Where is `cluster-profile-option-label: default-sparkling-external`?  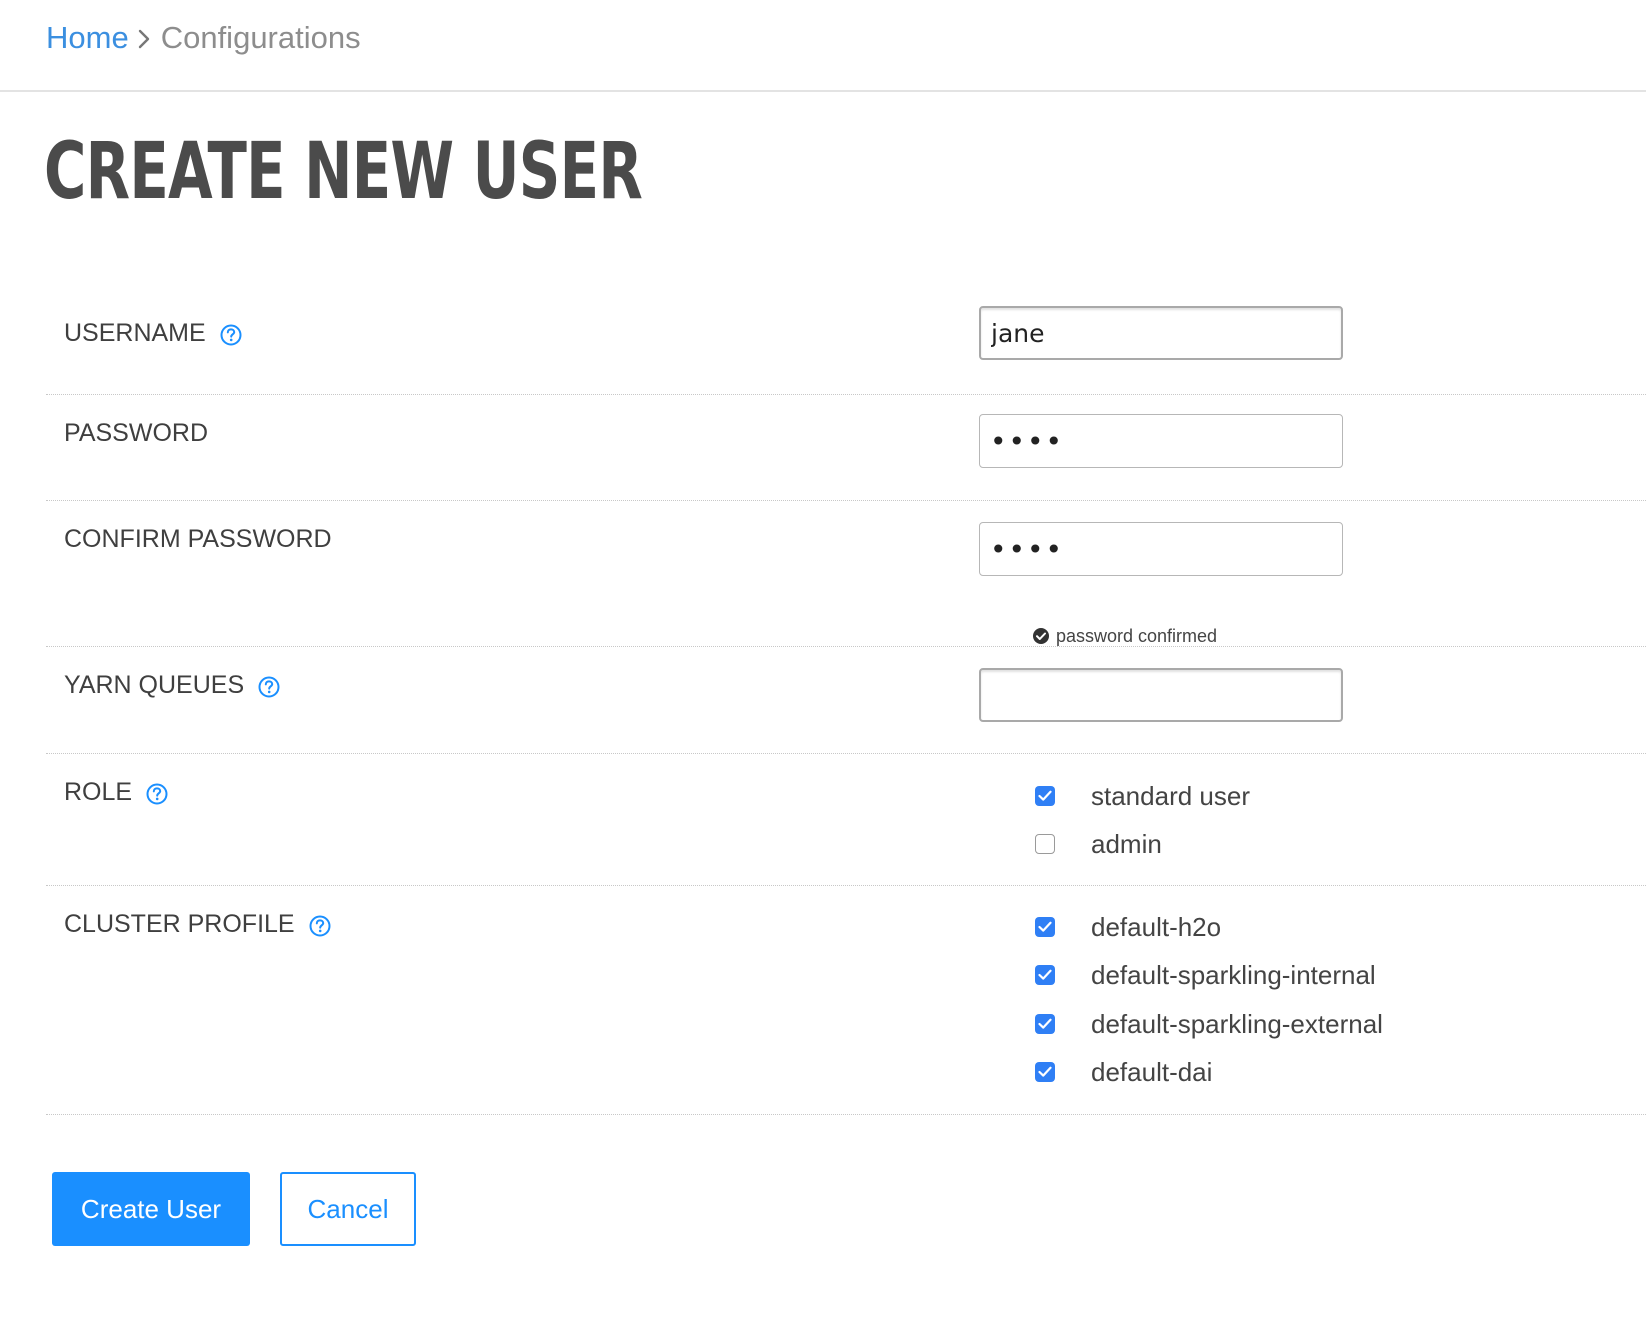 cluster-profile-option-label: default-sparkling-external is located at coordinates (1237, 1024).